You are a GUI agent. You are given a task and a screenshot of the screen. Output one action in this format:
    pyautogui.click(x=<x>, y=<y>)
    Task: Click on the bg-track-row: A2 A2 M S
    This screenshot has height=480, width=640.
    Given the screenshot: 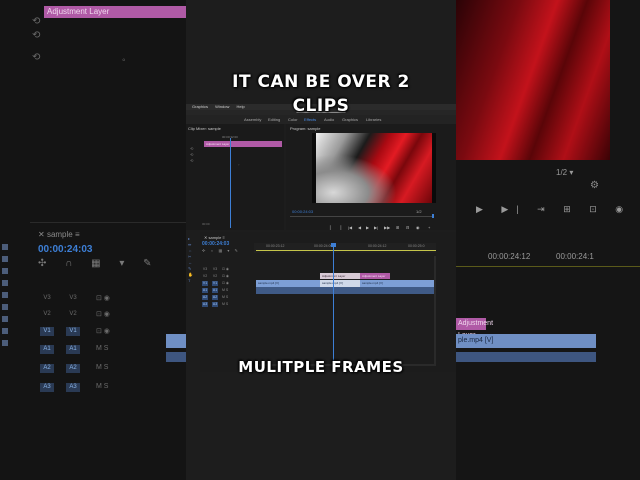 What is the action you would take?
    pyautogui.click(x=111, y=368)
    